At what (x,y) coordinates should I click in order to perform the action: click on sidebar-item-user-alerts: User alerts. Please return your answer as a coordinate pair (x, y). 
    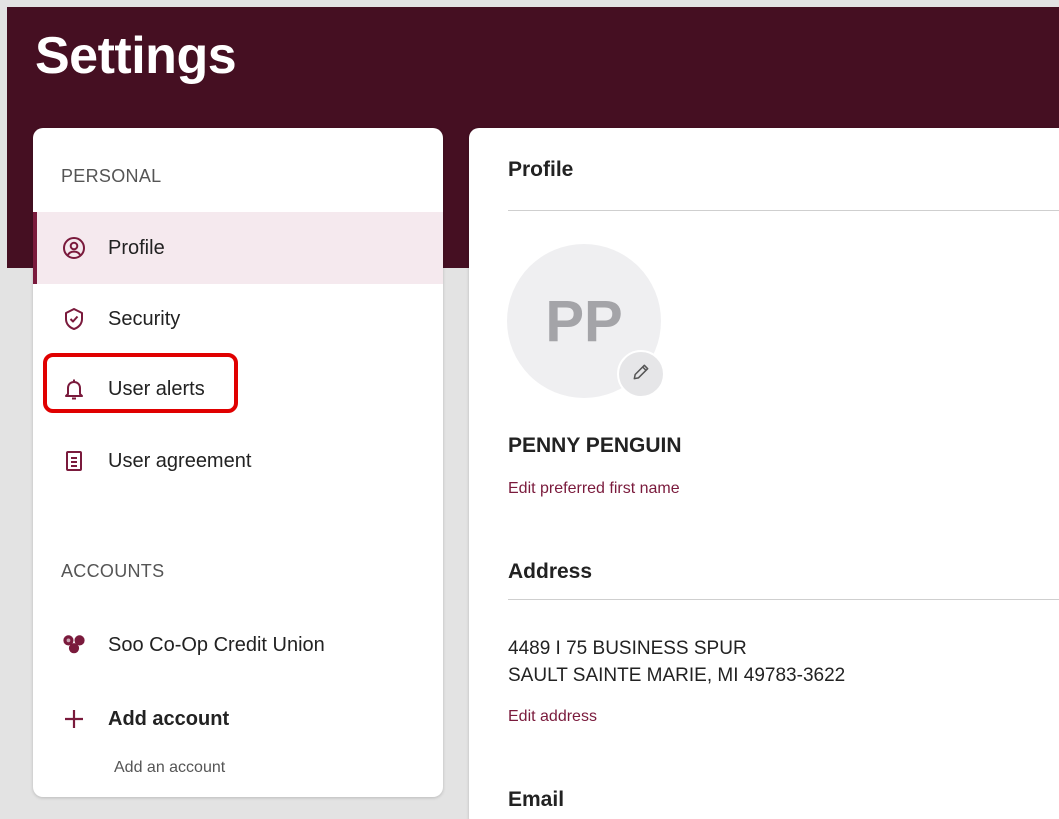
    Looking at the image, I should click on (238, 389).